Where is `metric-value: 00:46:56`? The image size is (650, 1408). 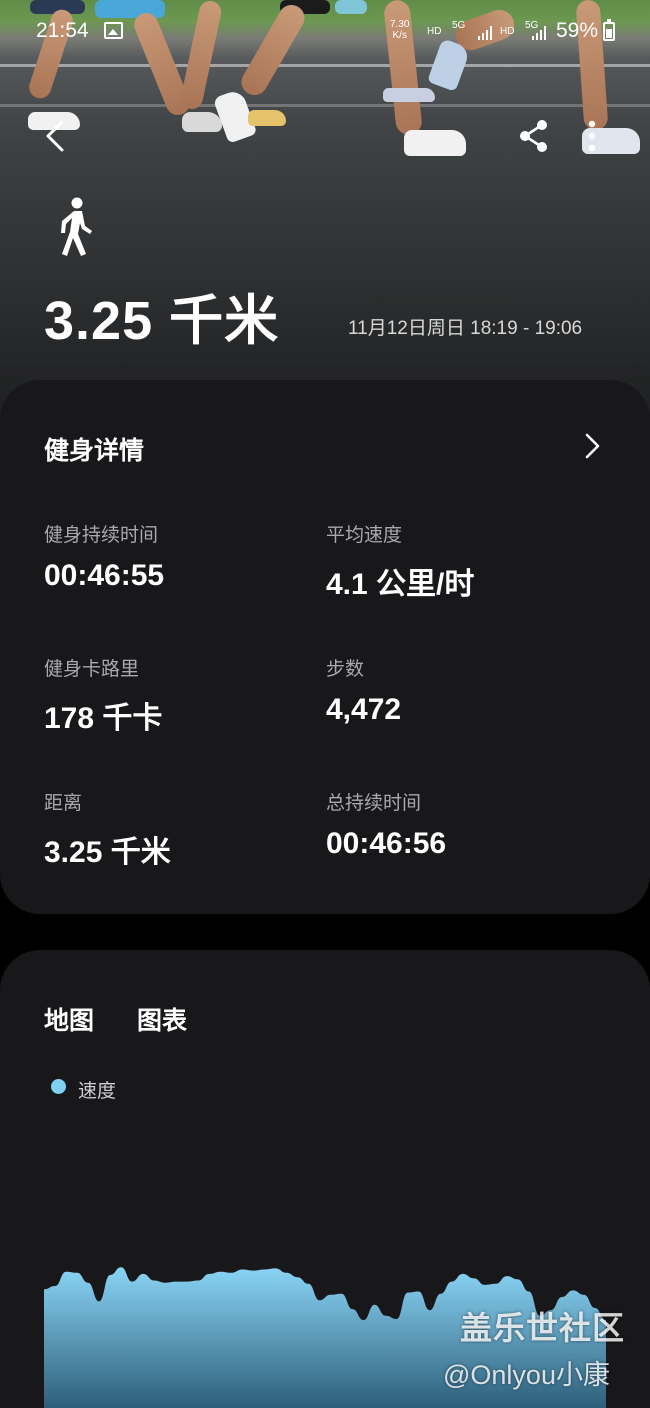 metric-value: 00:46:56 is located at coordinates (386, 843).